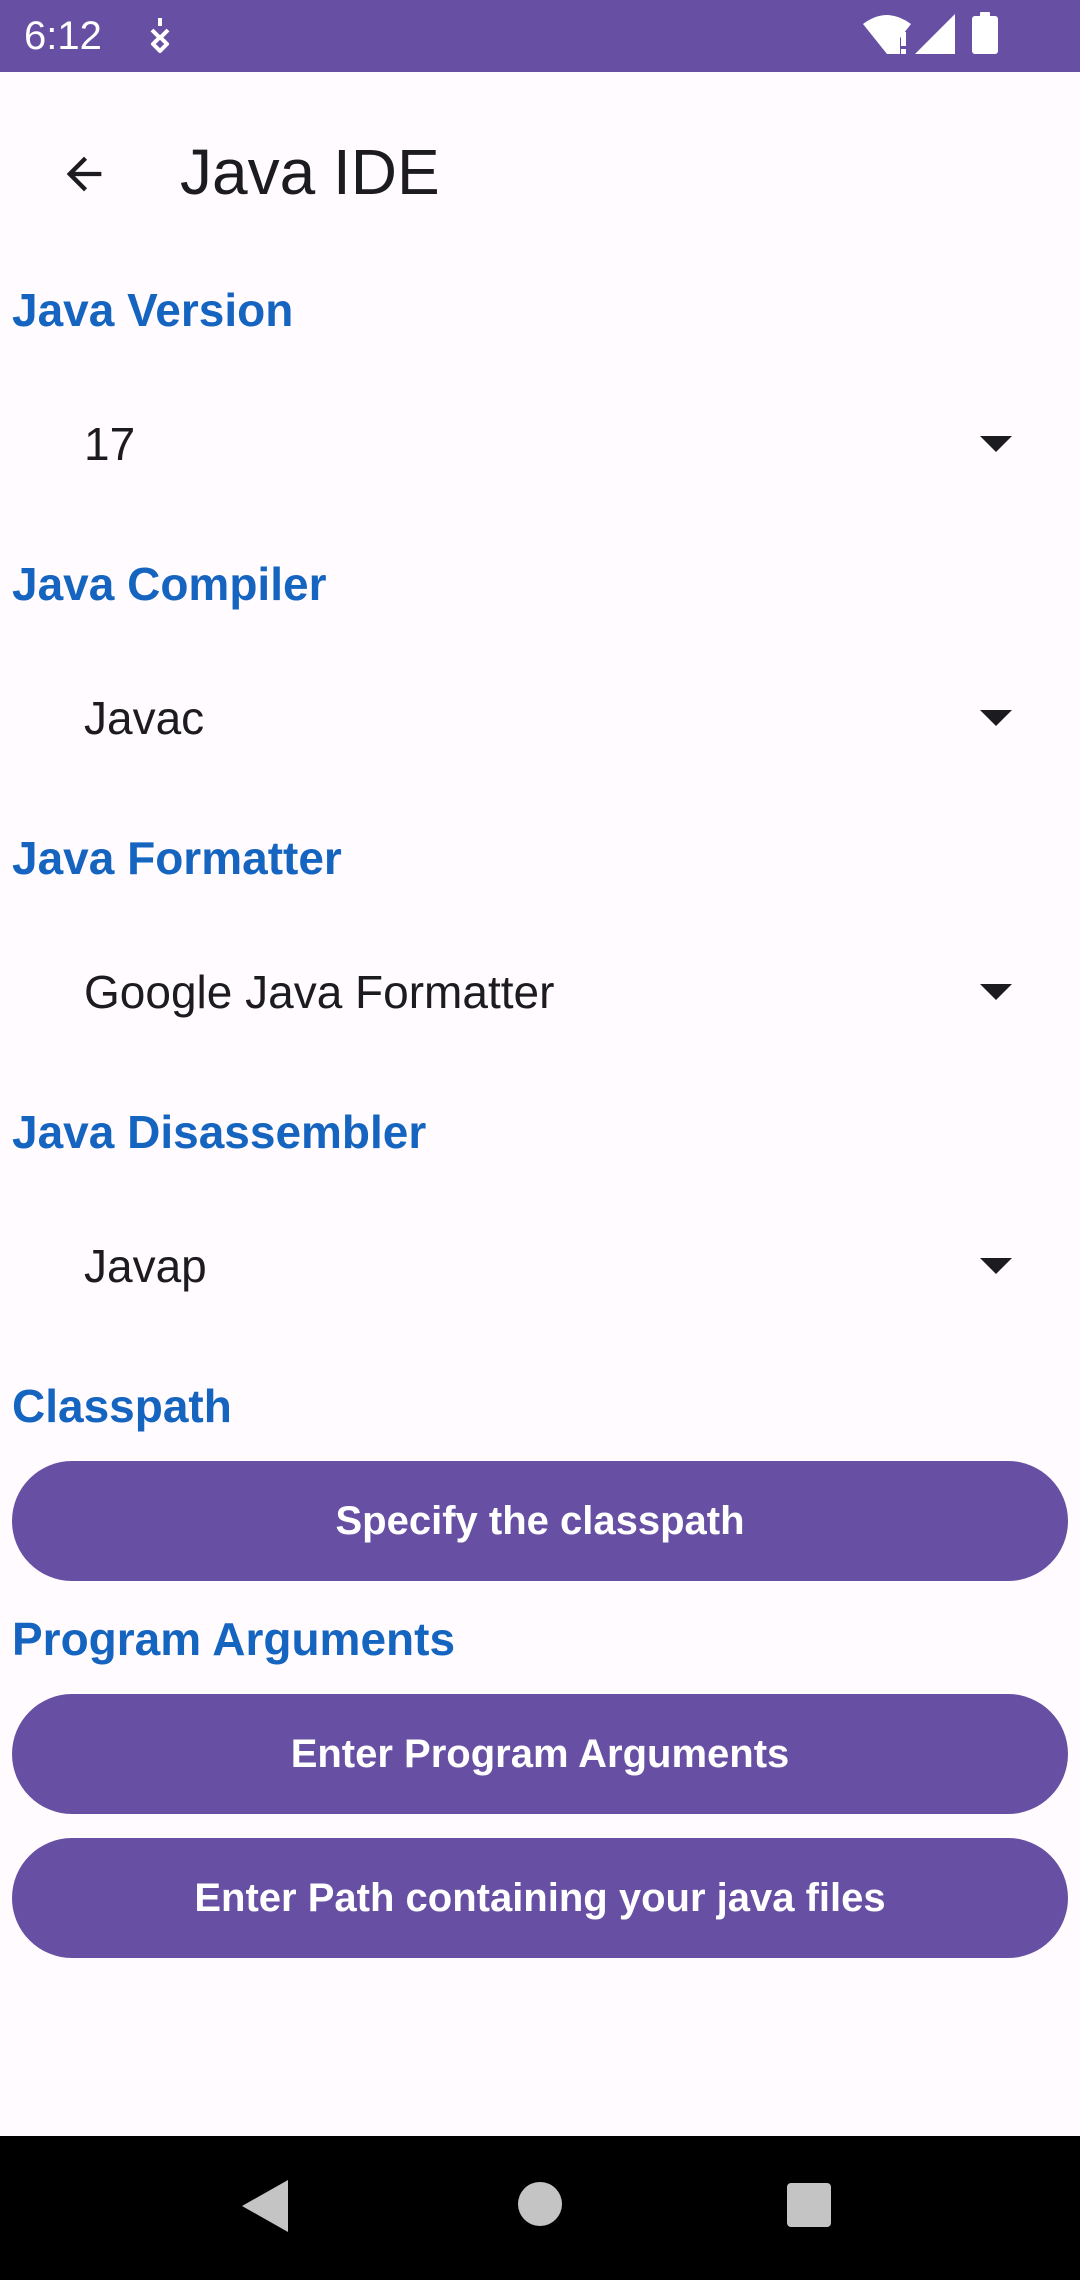 The image size is (1080, 2280). Describe the element at coordinates (265, 2206) in the screenshot. I see `nav-back-icon` at that location.